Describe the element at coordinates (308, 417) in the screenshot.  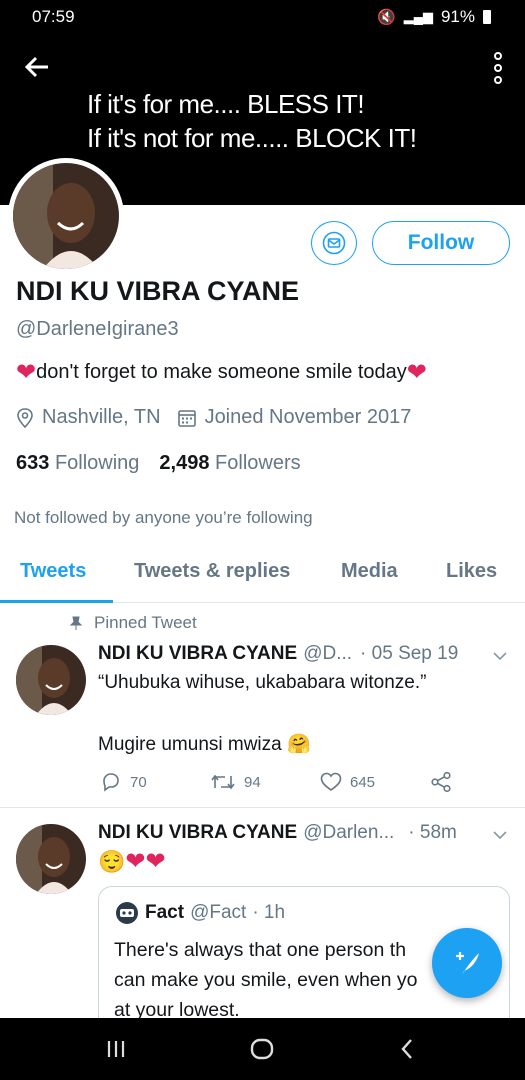
I see `profile-joined: Joined November 2017` at that location.